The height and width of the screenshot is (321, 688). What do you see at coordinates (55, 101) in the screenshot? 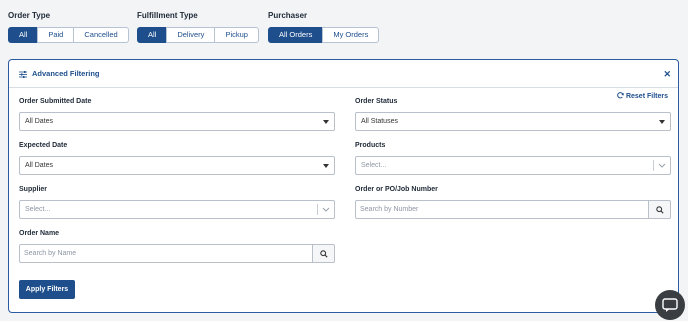
I see `order-submitted-date-label: Order Submitted Date` at bounding box center [55, 101].